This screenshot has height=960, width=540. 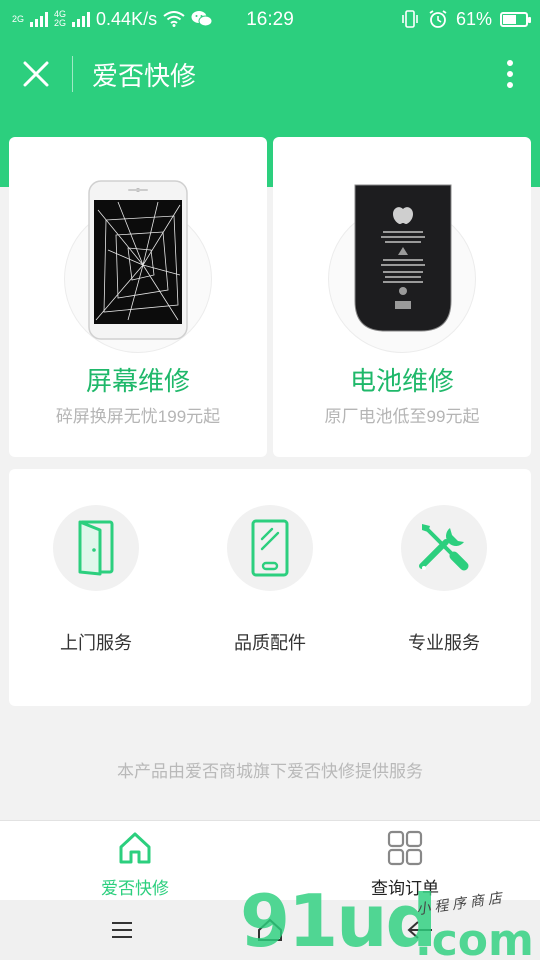 I want to click on back-arrow-icon, so click(x=419, y=930).